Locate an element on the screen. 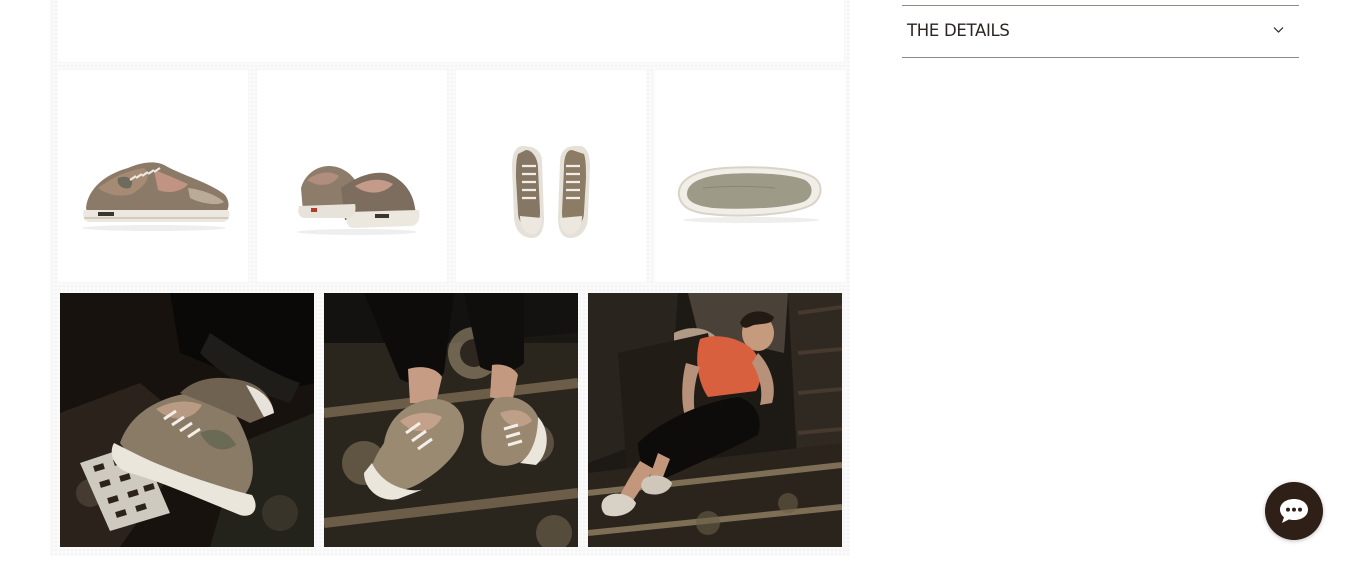 This screenshot has height=569, width=1349. thumbnail-back-view is located at coordinates (352, 176).